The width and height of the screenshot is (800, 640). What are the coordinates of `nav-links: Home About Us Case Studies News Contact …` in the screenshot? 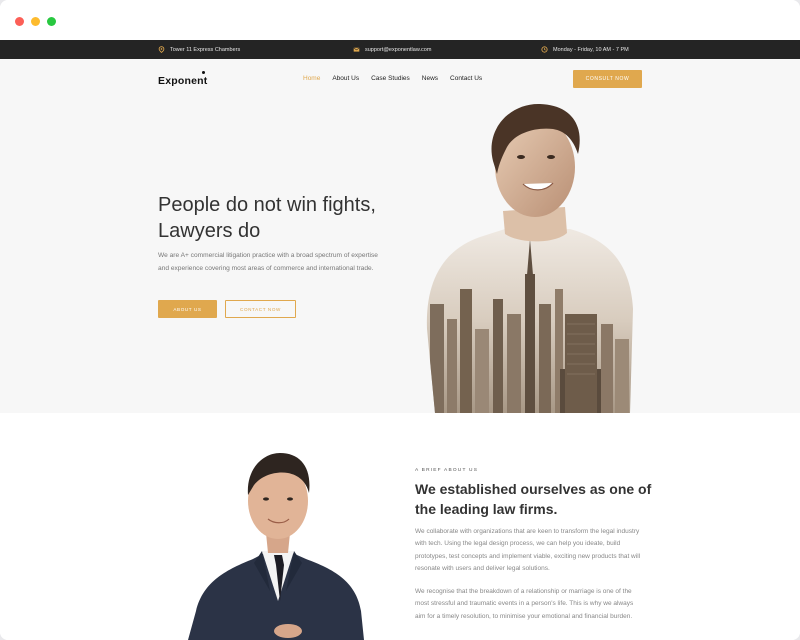 It's located at (392, 78).